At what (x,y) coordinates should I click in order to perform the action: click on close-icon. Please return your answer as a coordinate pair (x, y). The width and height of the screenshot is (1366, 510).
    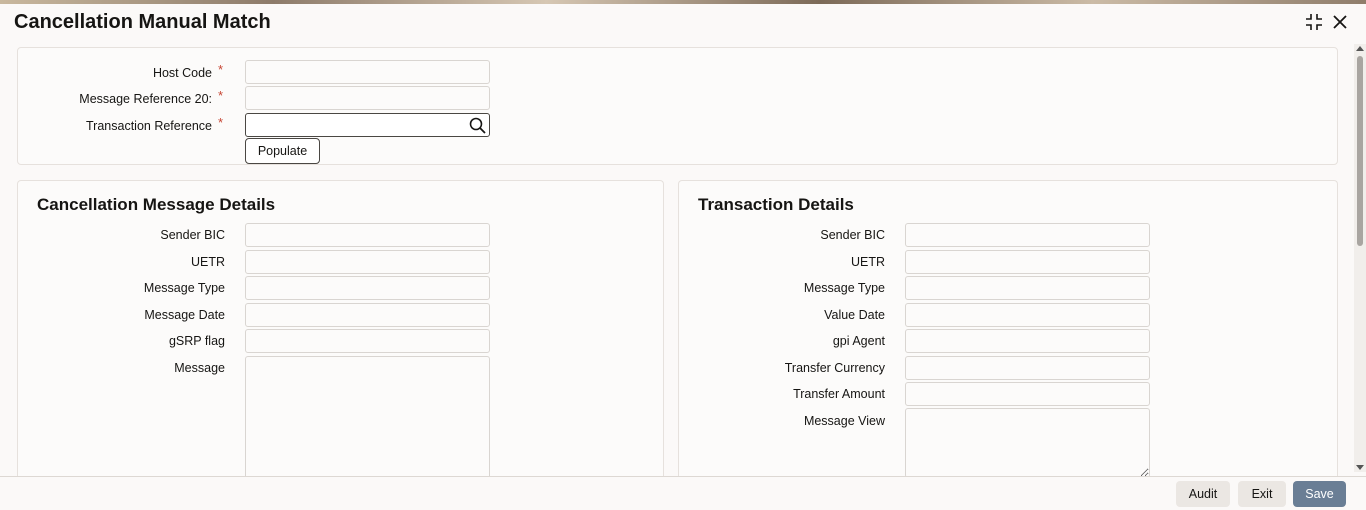
    Looking at the image, I should click on (1340, 22).